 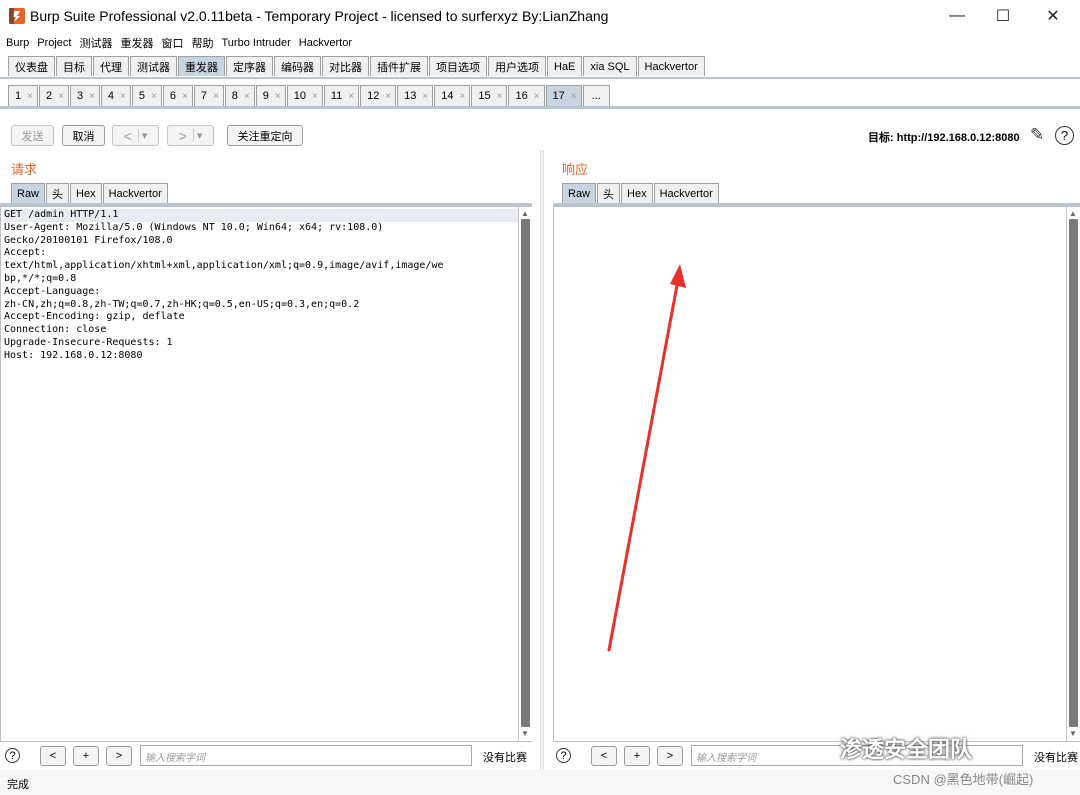 What do you see at coordinates (270, 95) in the screenshot?
I see `repeater-tab-9: 9 ×` at bounding box center [270, 95].